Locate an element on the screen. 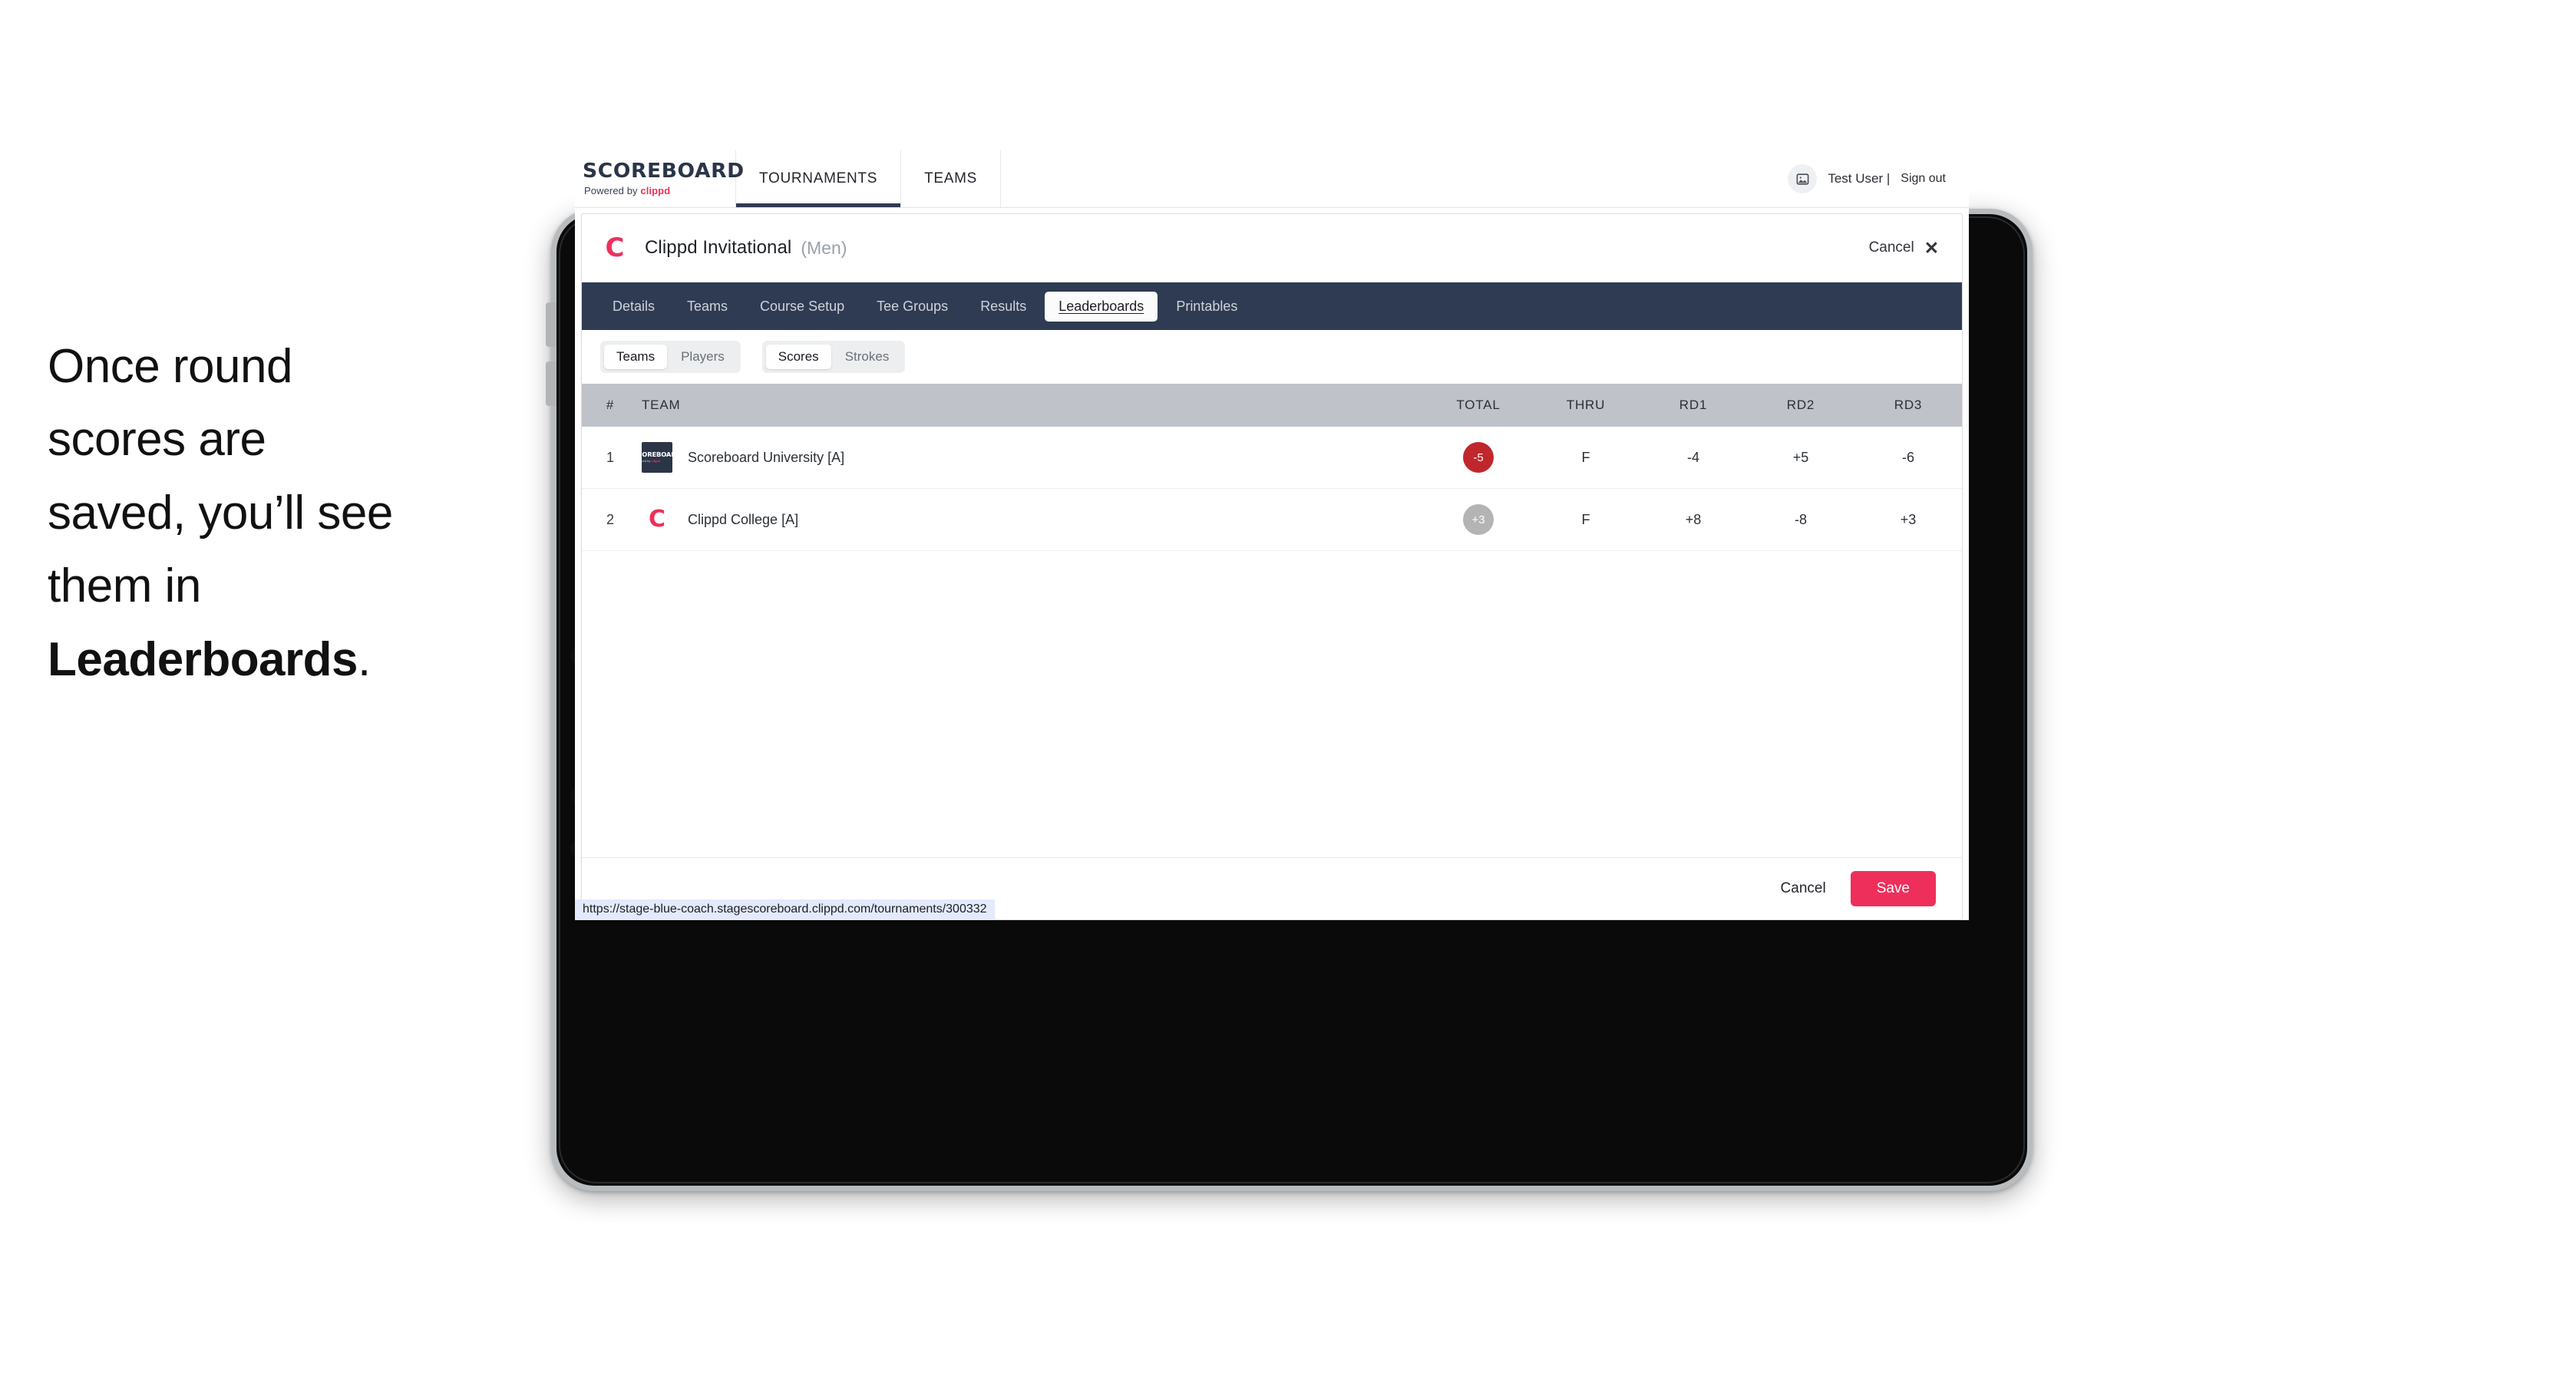 The width and height of the screenshot is (2576, 1386). save-button: Save is located at coordinates (1893, 888).